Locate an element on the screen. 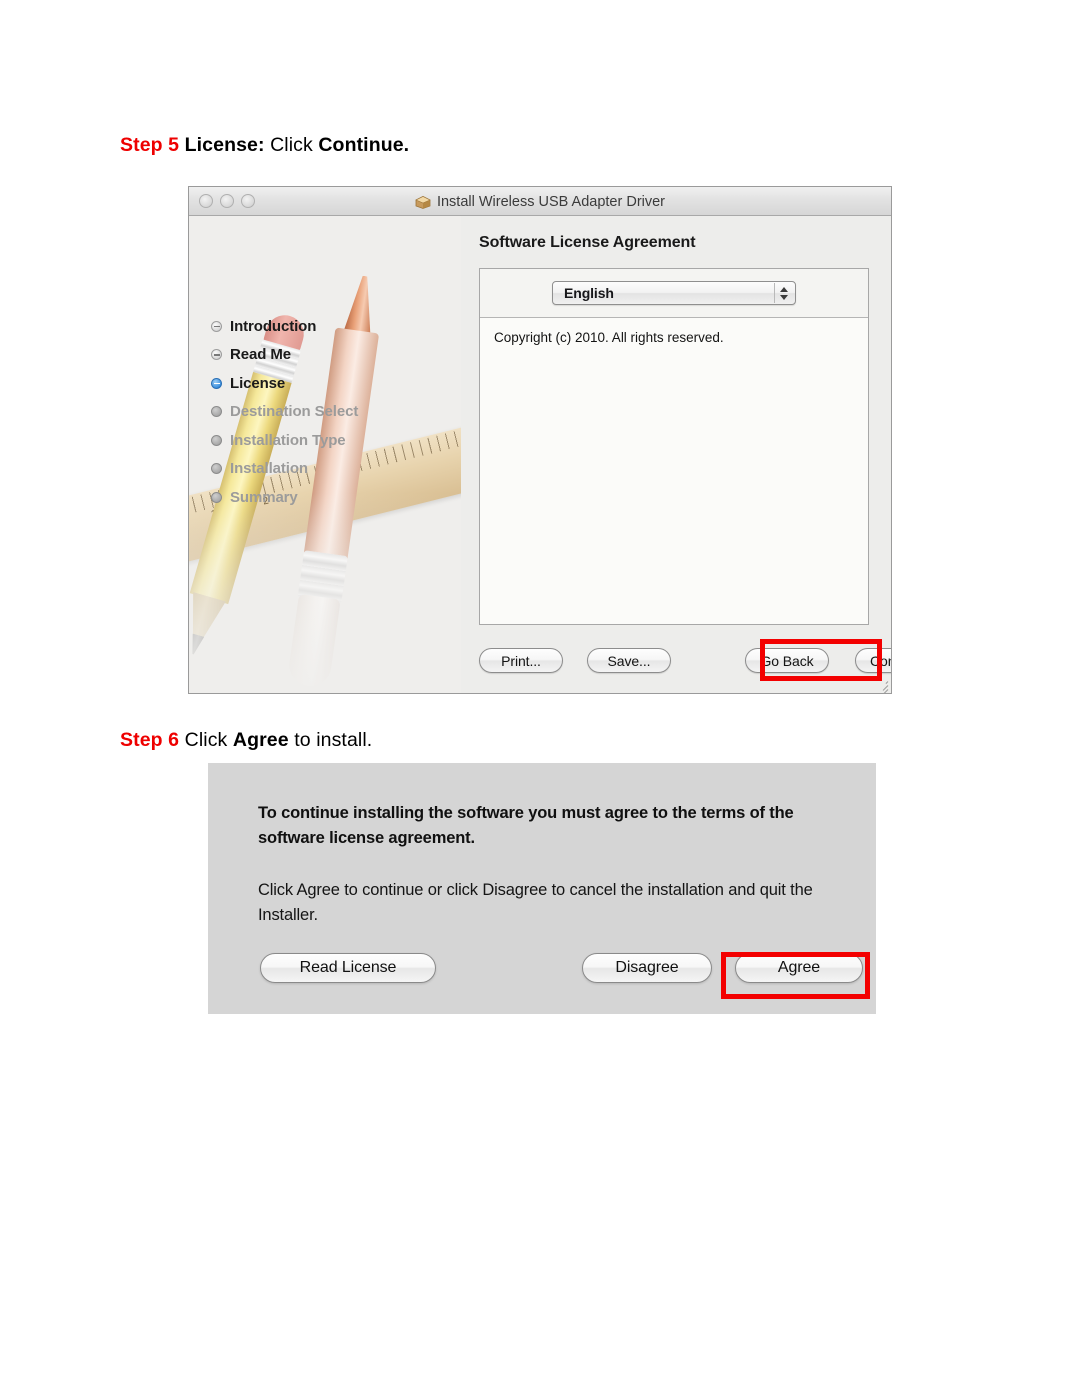 Image resolution: width=1080 pixels, height=1397 pixels. chevron-updown-icon is located at coordinates (783, 293).